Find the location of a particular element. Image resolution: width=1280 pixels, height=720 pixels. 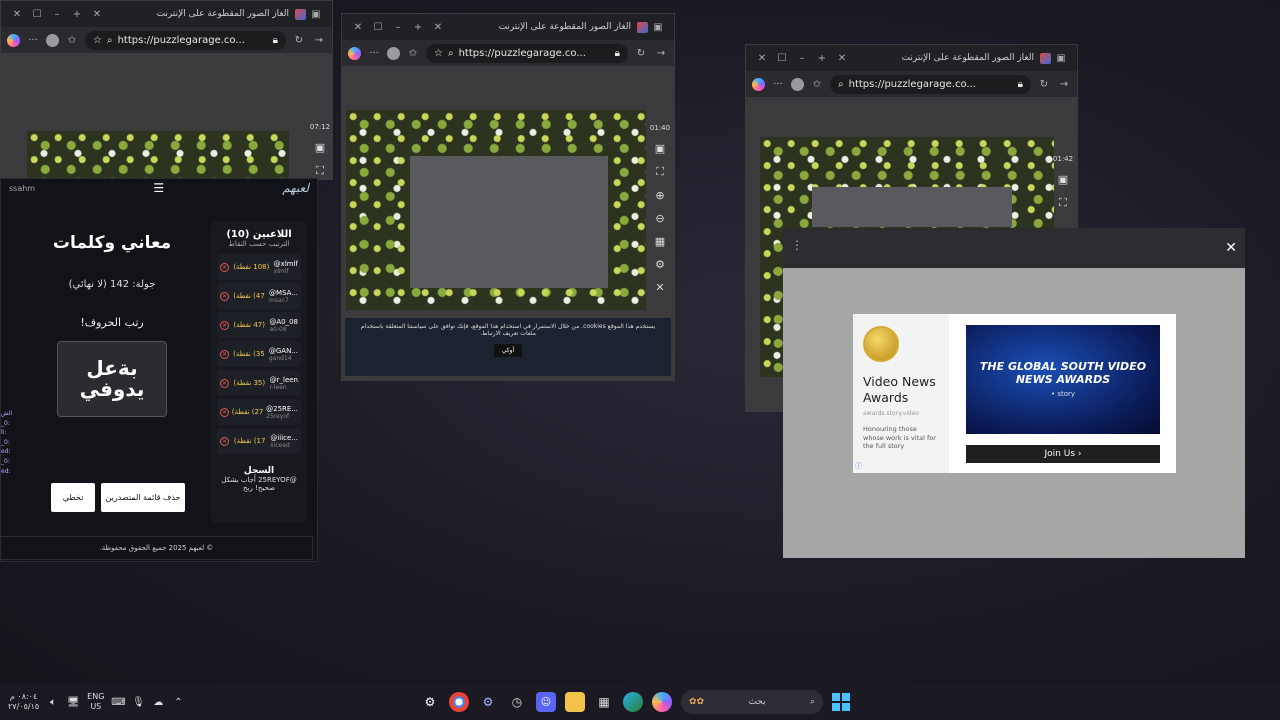

close-icon: ✕ is located at coordinates (659, 287).